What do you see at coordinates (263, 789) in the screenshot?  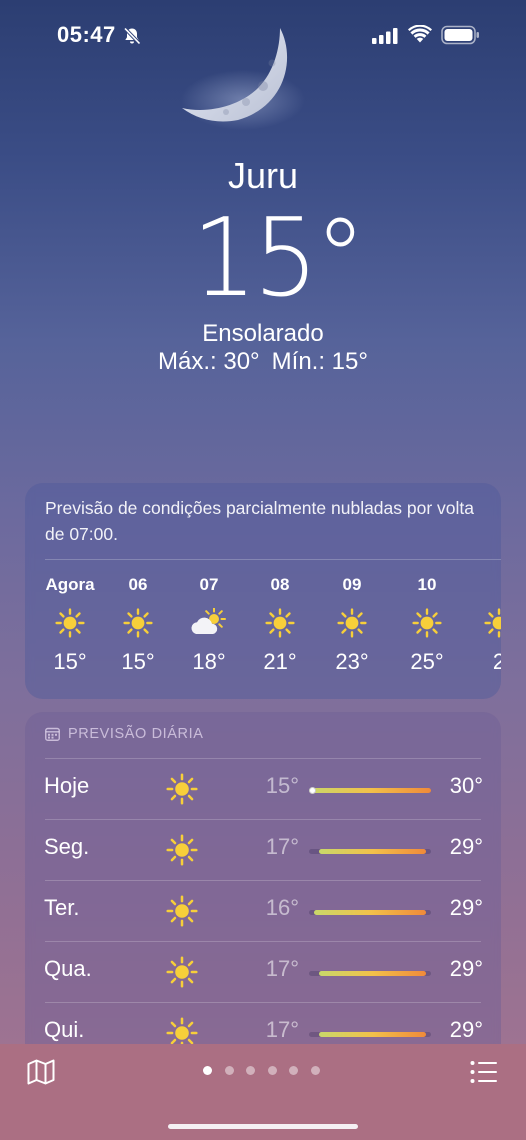 I see `daily-row: Hoje 15° 30°` at bounding box center [263, 789].